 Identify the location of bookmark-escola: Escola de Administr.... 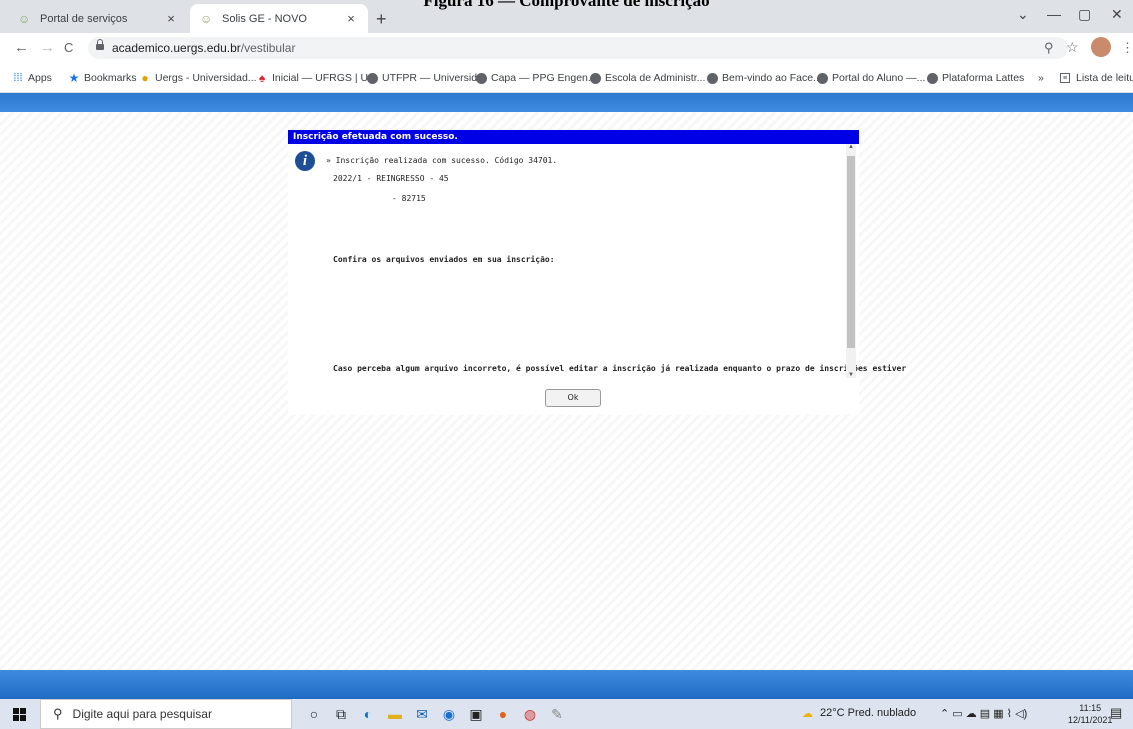
(647, 78).